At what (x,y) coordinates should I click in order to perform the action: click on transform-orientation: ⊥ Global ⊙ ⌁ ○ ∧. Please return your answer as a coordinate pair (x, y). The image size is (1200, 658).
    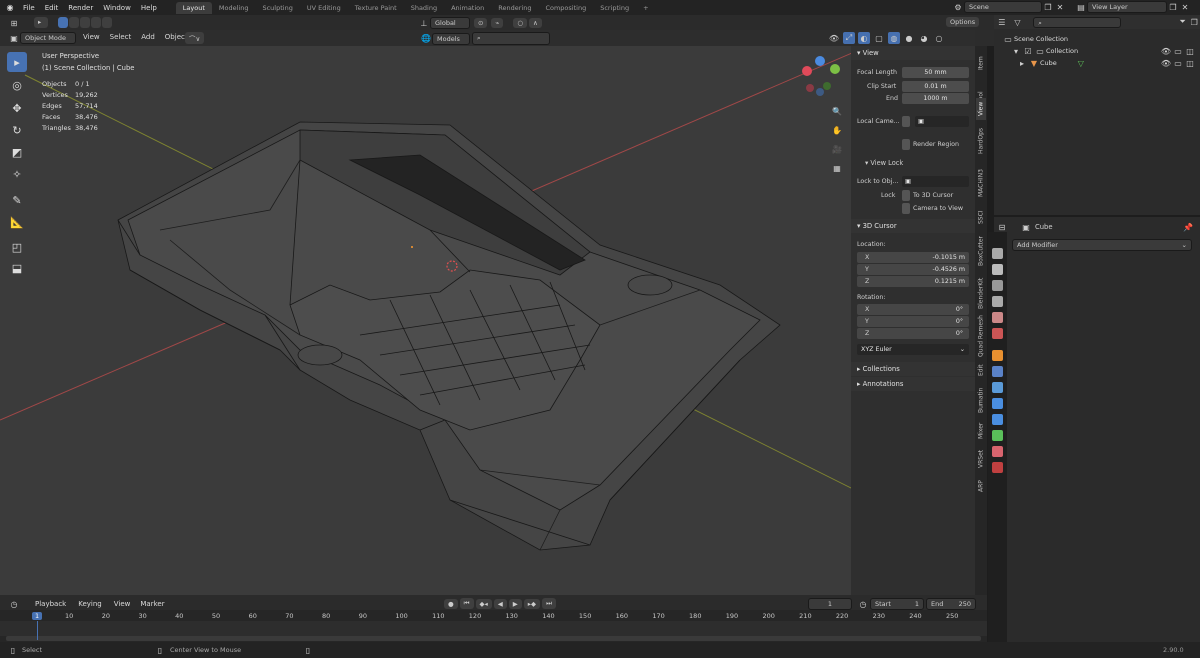
    Looking at the image, I should click on (480, 23).